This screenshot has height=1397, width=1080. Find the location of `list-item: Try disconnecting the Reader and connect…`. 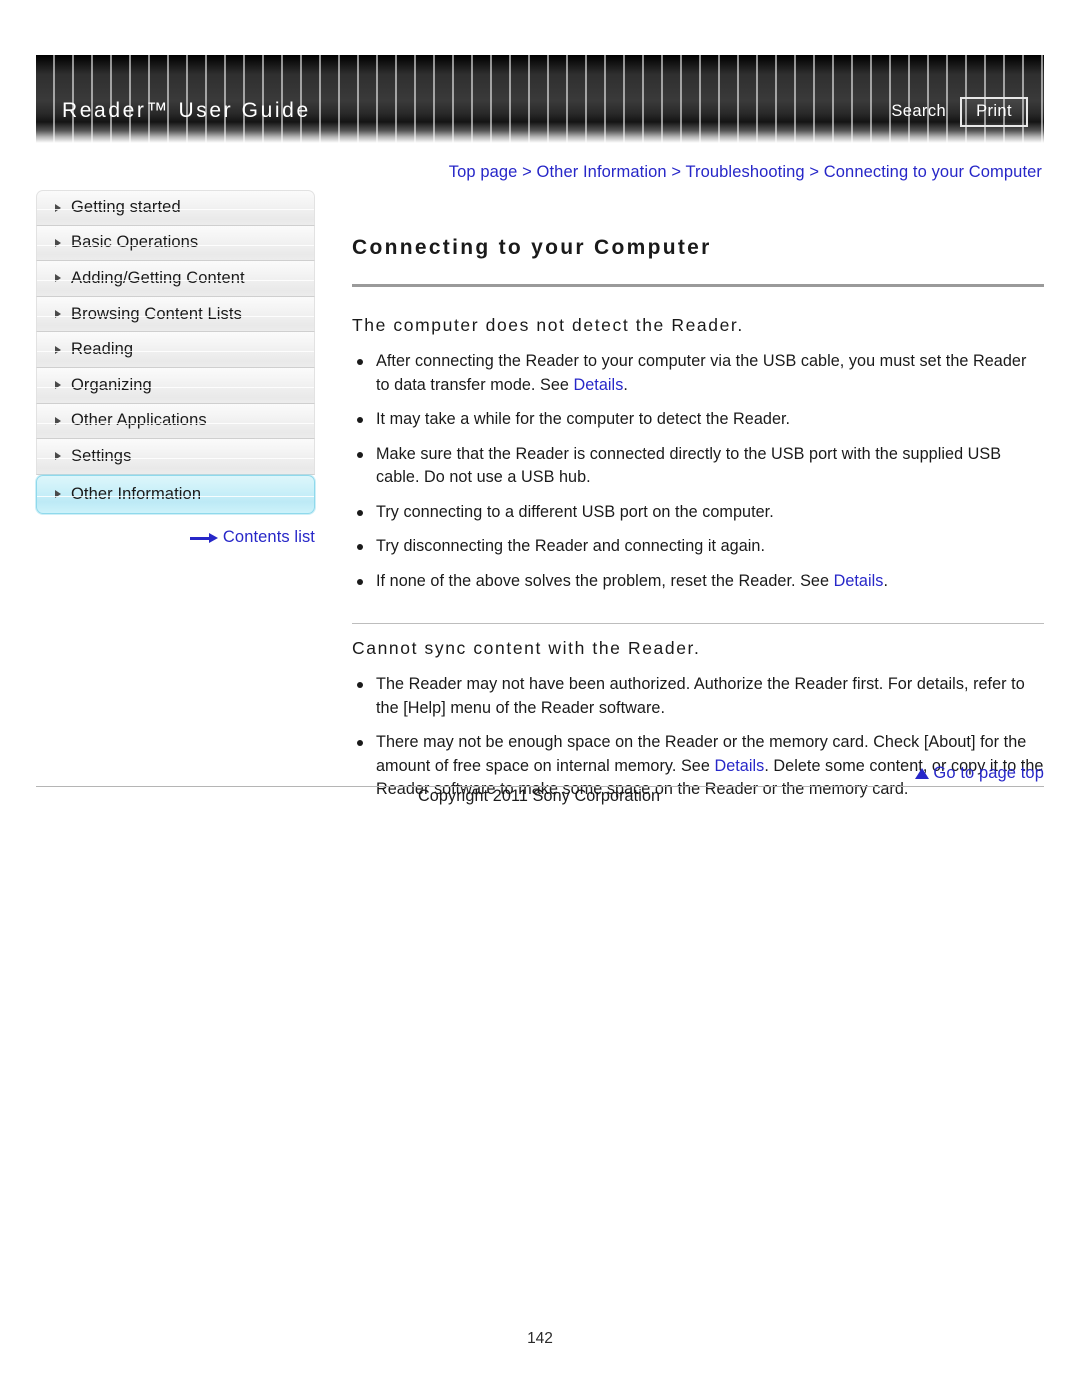

list-item: Try disconnecting the Reader and connect… is located at coordinates (698, 547).